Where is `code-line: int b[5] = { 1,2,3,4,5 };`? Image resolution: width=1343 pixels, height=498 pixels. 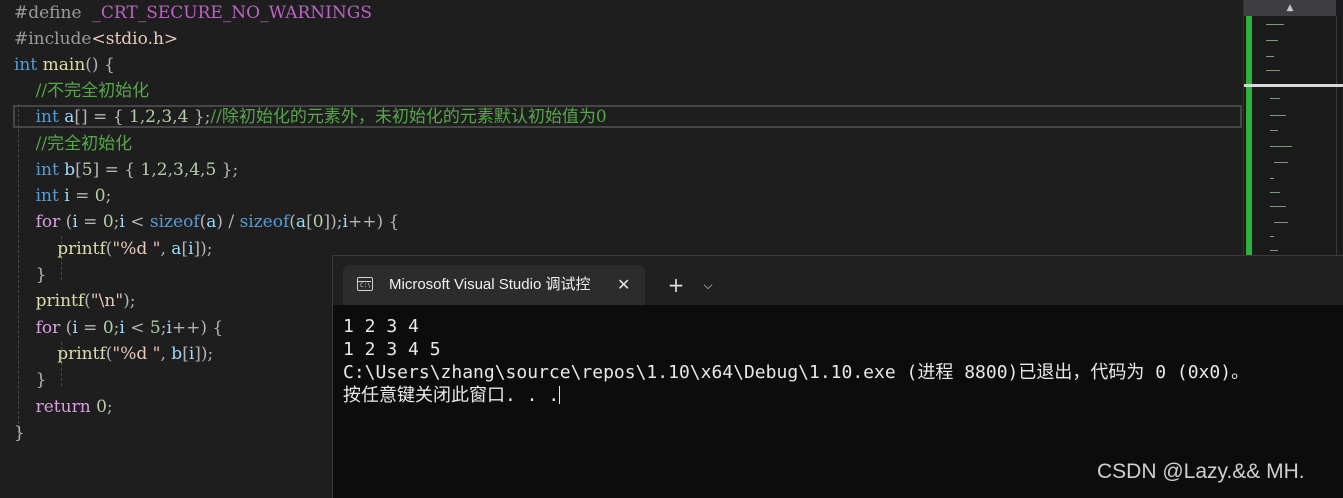 code-line: int b[5] = { 1,2,3,4,5 }; is located at coordinates (126, 170).